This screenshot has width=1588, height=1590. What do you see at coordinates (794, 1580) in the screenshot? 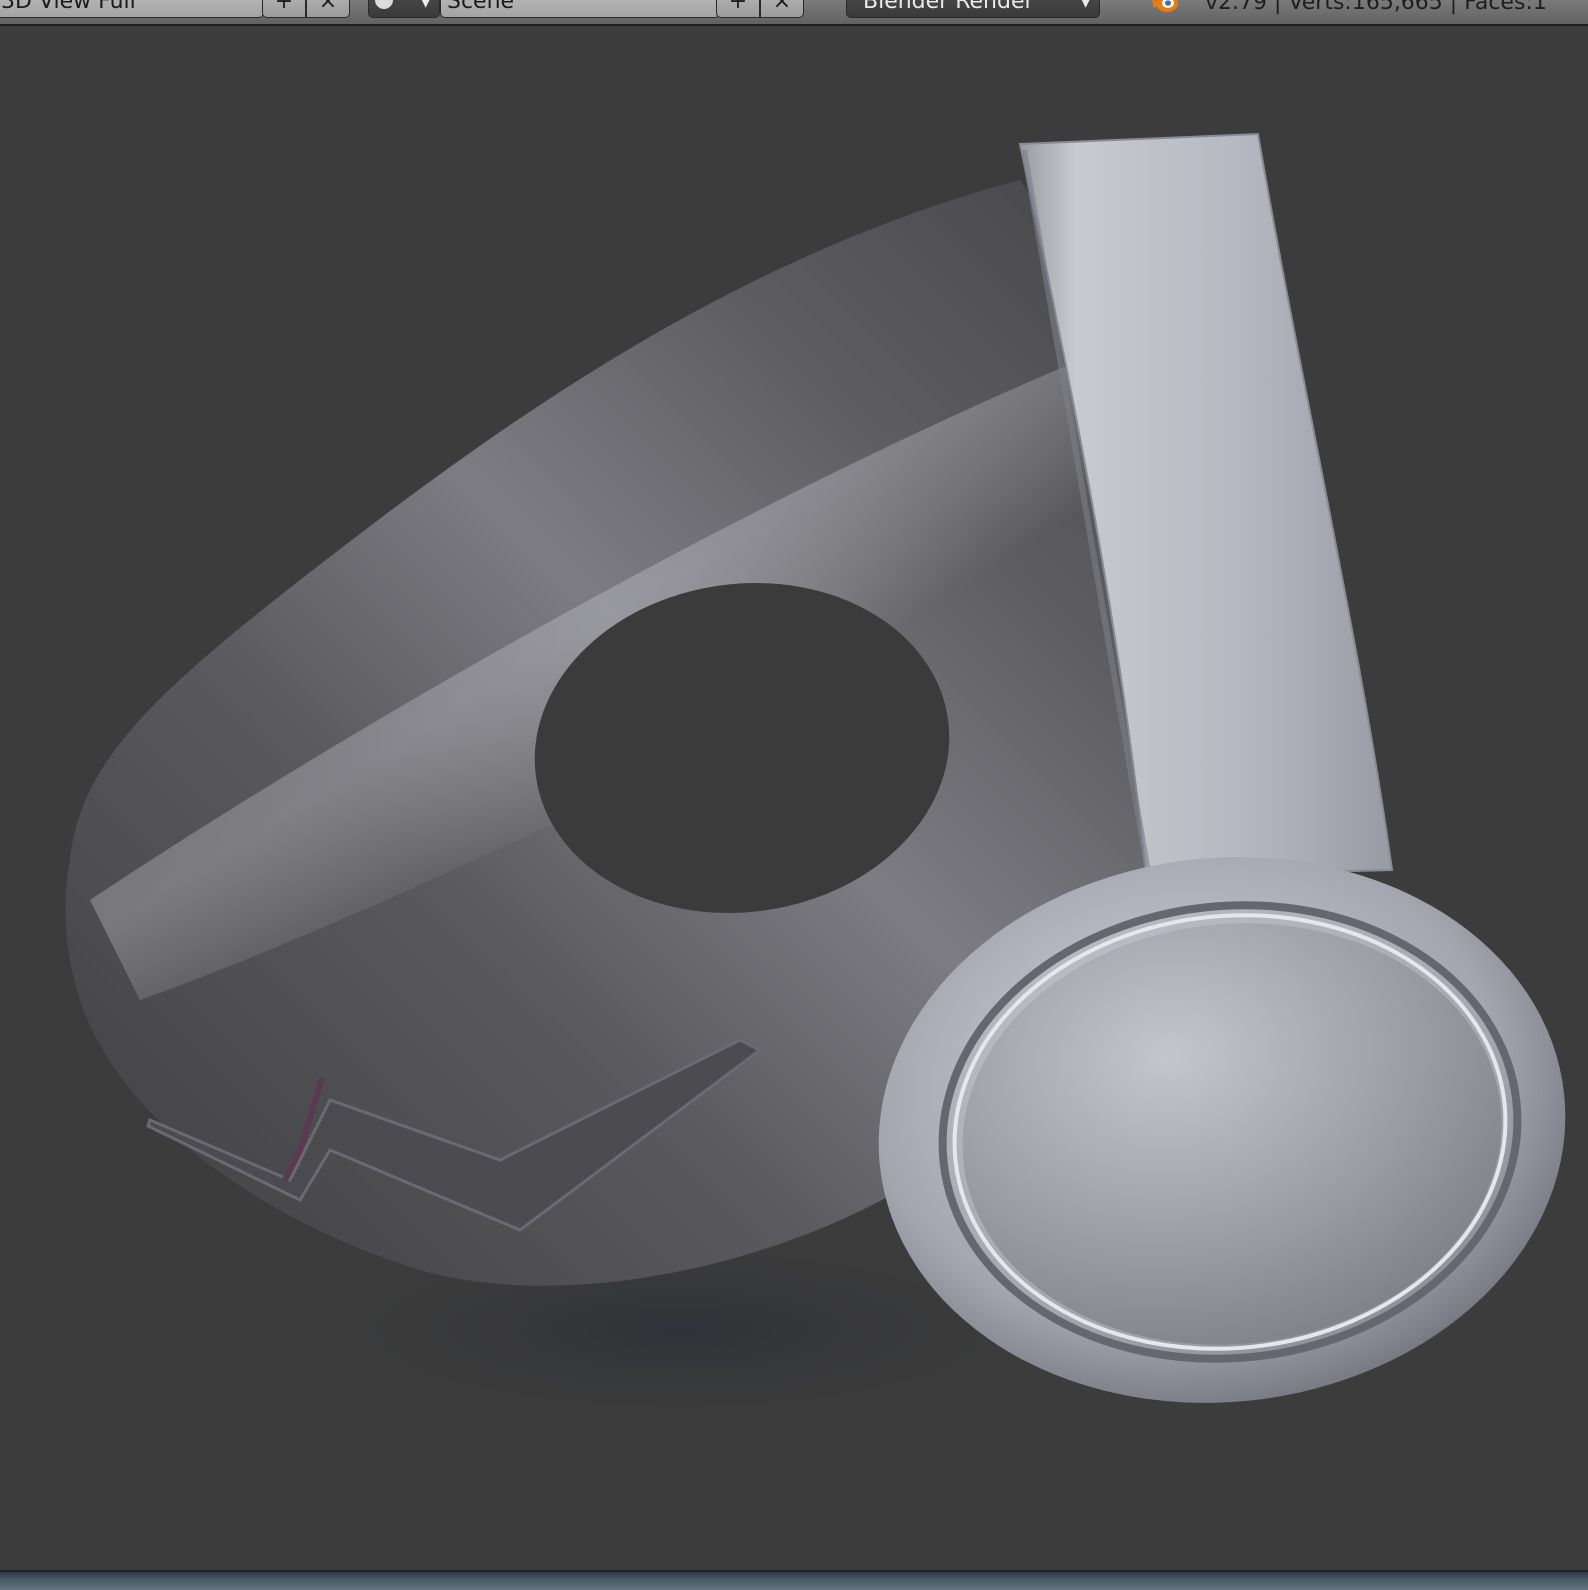
I see `area-divider` at bounding box center [794, 1580].